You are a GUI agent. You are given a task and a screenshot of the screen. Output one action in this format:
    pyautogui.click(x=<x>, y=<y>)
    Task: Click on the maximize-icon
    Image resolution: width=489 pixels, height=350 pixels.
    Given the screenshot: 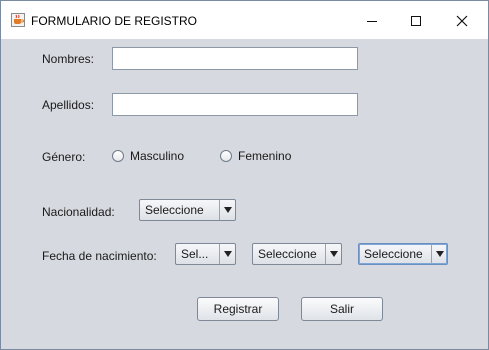 What is the action you would take?
    pyautogui.click(x=416, y=21)
    